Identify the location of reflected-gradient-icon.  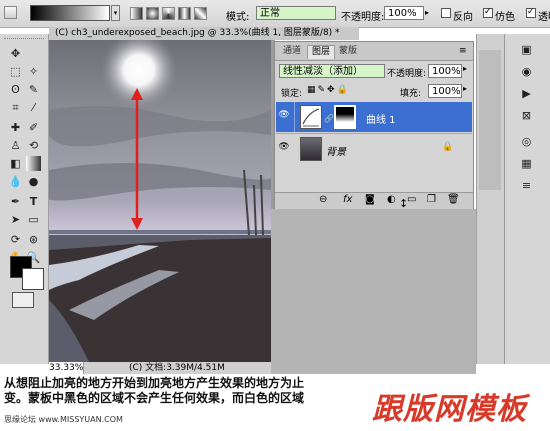
(184, 13).